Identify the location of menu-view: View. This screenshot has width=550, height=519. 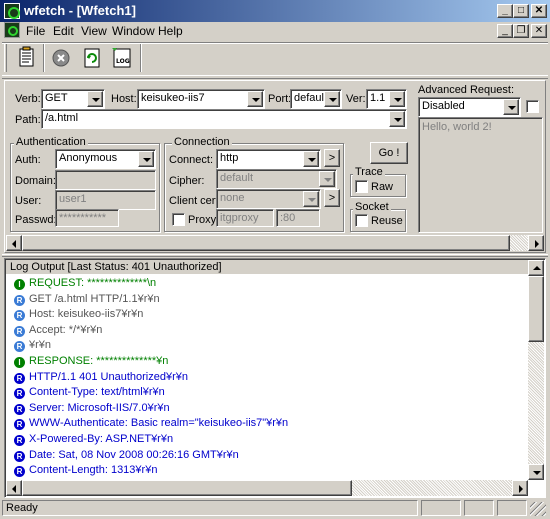
(94, 31).